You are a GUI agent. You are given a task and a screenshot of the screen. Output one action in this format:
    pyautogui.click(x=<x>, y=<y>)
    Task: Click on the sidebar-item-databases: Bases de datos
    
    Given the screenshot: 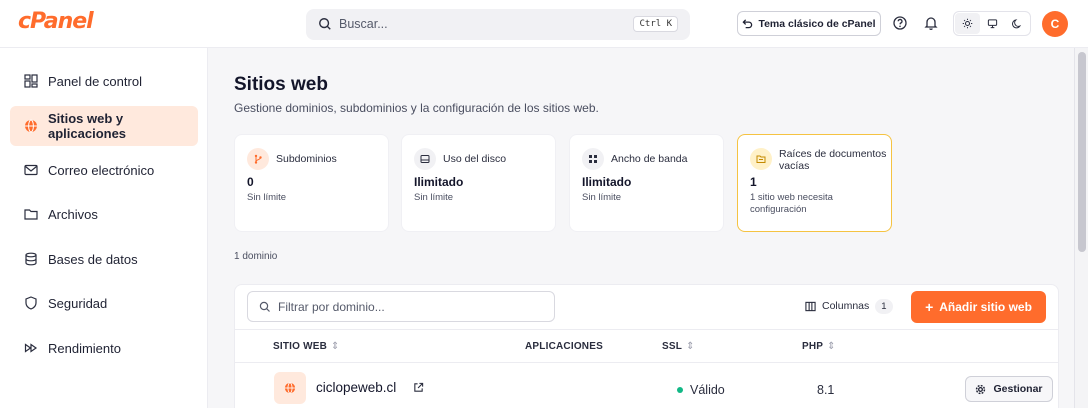 What is the action you would take?
    pyautogui.click(x=104, y=259)
    